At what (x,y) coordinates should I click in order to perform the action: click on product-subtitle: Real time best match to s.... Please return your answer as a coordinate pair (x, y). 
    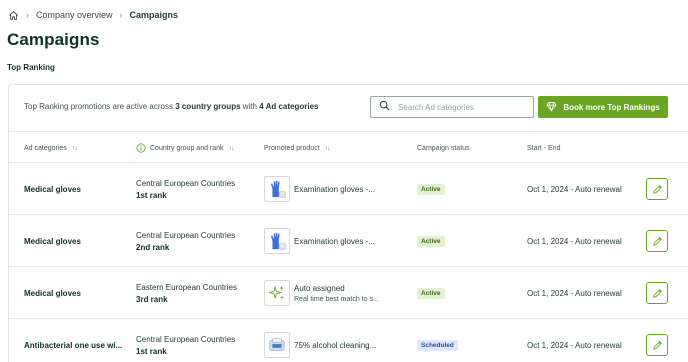
    Looking at the image, I should click on (336, 299).